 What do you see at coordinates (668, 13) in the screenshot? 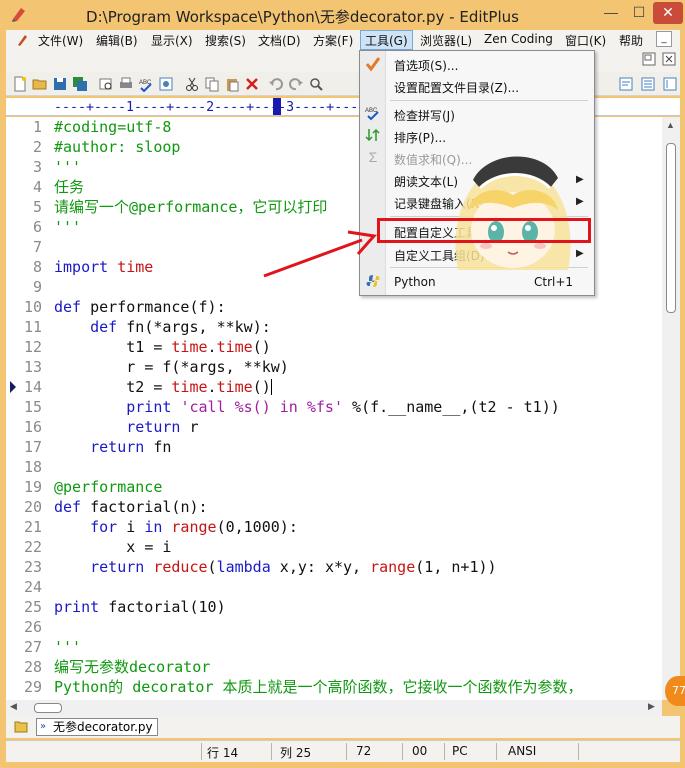
I see `close-button: ✕` at bounding box center [668, 13].